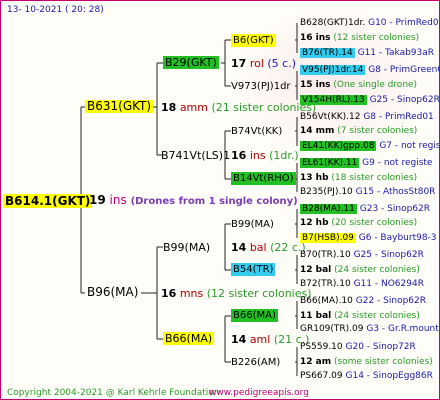 This screenshot has width=440, height=400. I want to click on gen4-row-15: B70(TR).10 G25 - Sinop62R, so click(362, 255).